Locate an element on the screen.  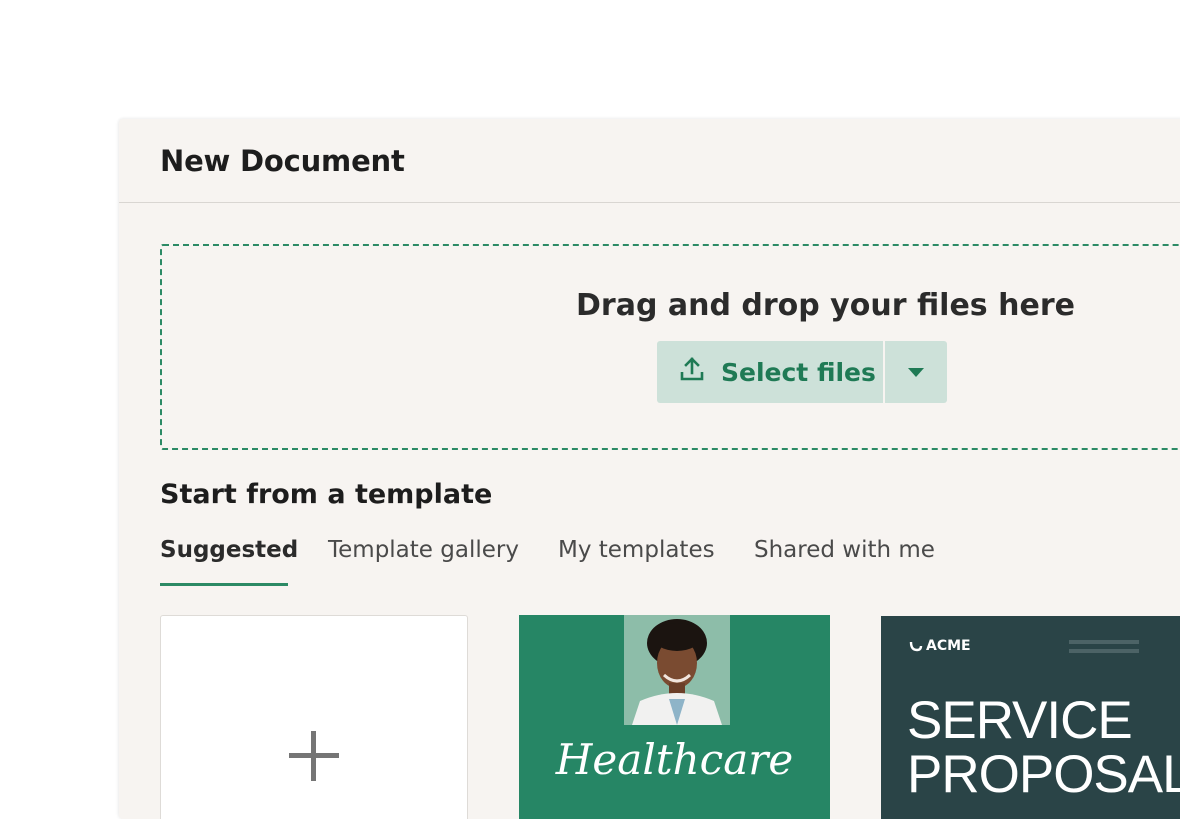
caret-down-icon is located at coordinates (916, 372).